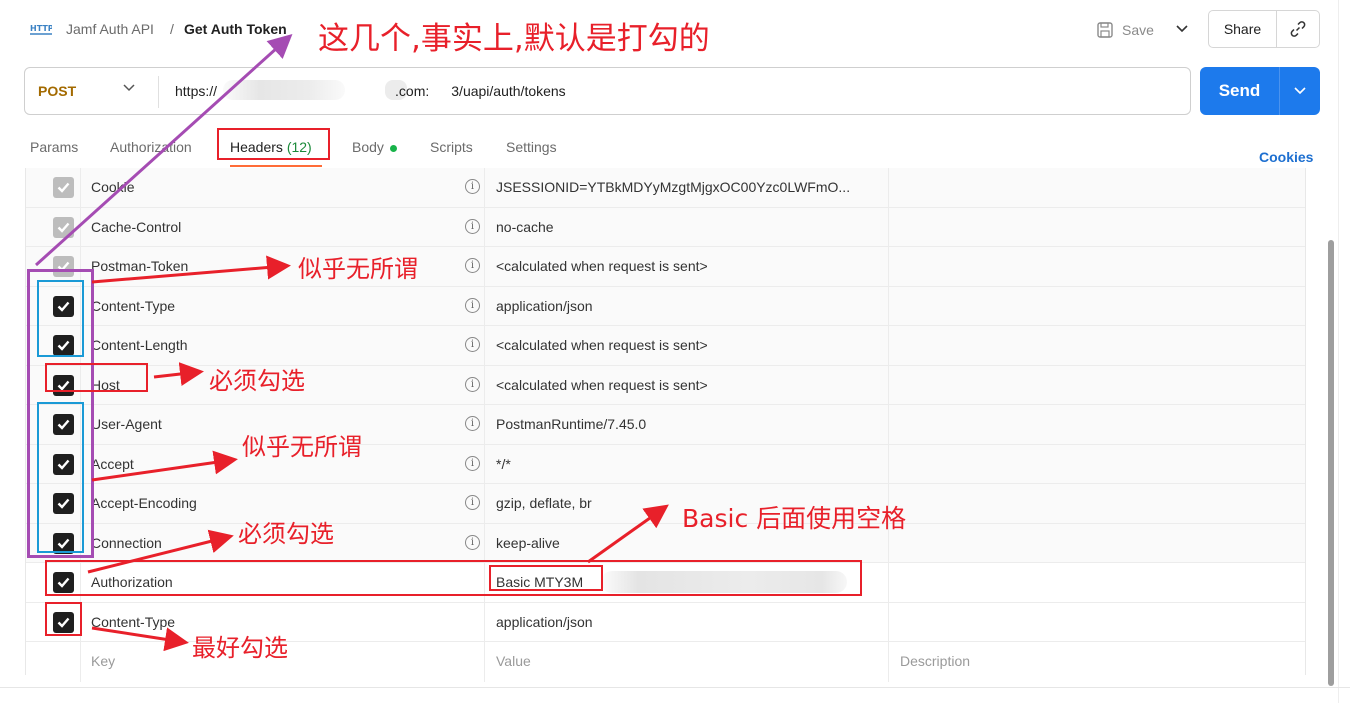 This screenshot has width=1350, height=703. Describe the element at coordinates (368, 147) in the screenshot. I see `tab-body-label: Body` at that location.